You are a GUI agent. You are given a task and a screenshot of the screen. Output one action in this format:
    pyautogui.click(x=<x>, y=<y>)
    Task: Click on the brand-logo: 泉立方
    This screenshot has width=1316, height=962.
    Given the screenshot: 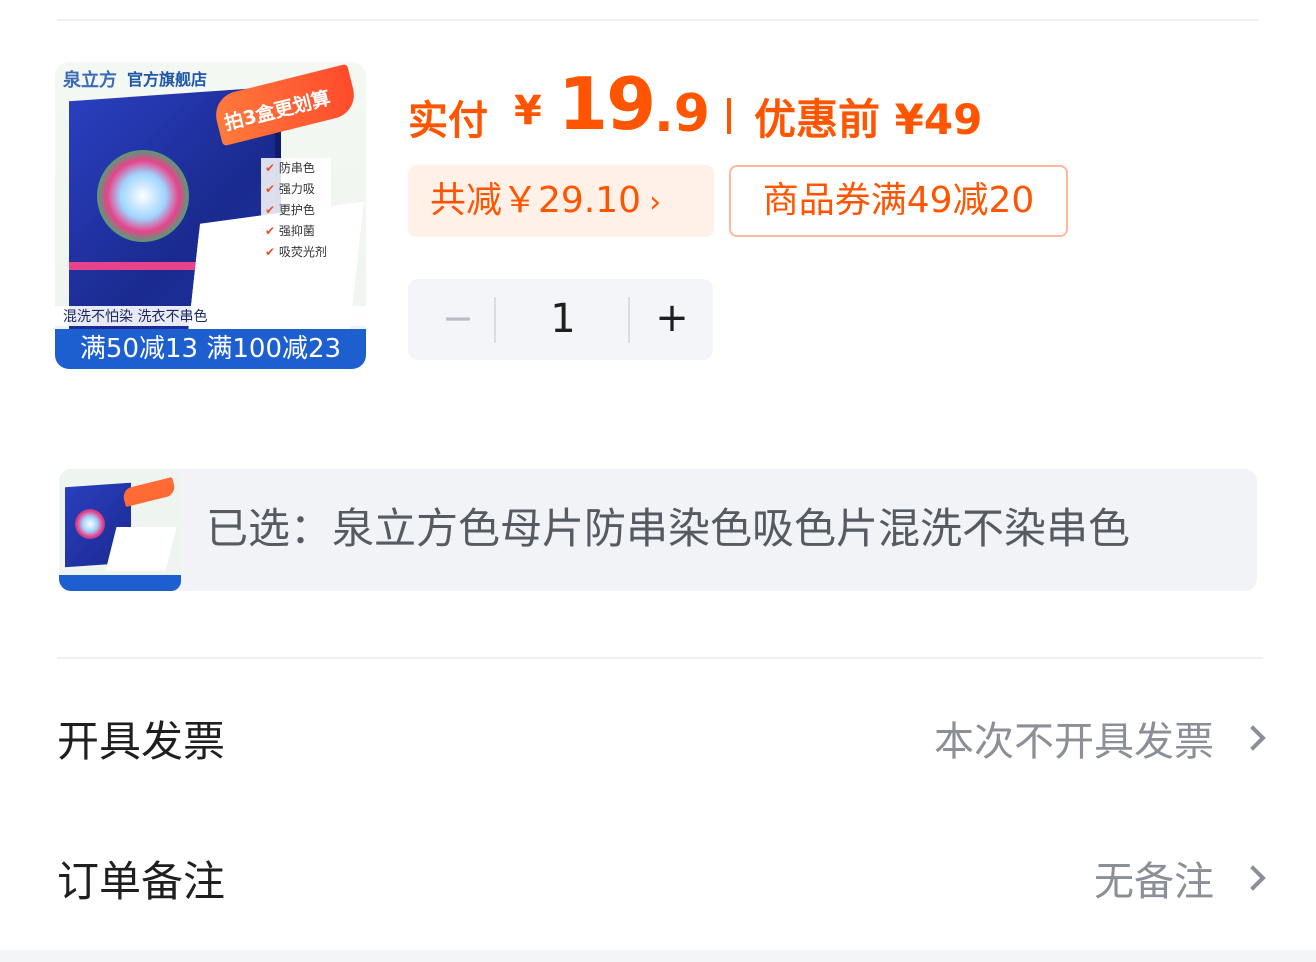 What is the action you would take?
    pyautogui.click(x=90, y=80)
    